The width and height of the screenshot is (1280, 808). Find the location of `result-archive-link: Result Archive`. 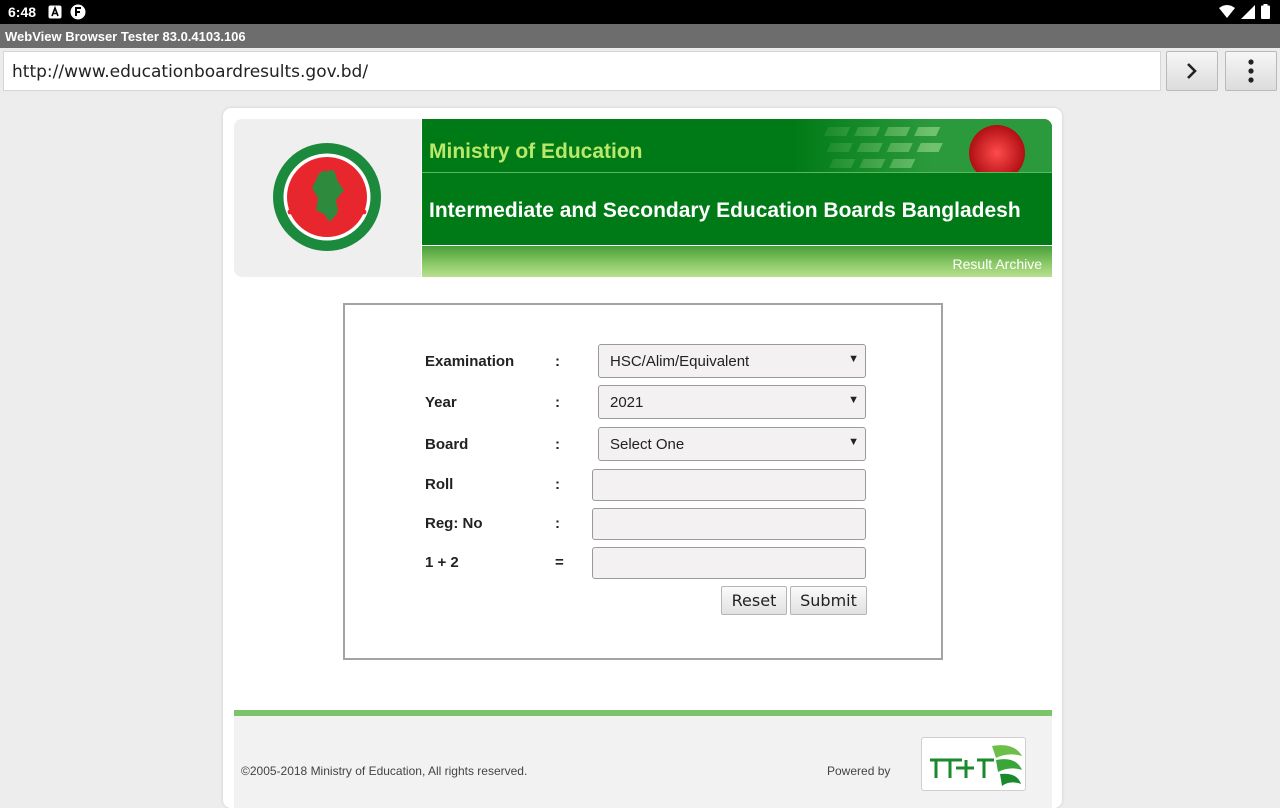

result-archive-link: Result Archive is located at coordinates (997, 264).